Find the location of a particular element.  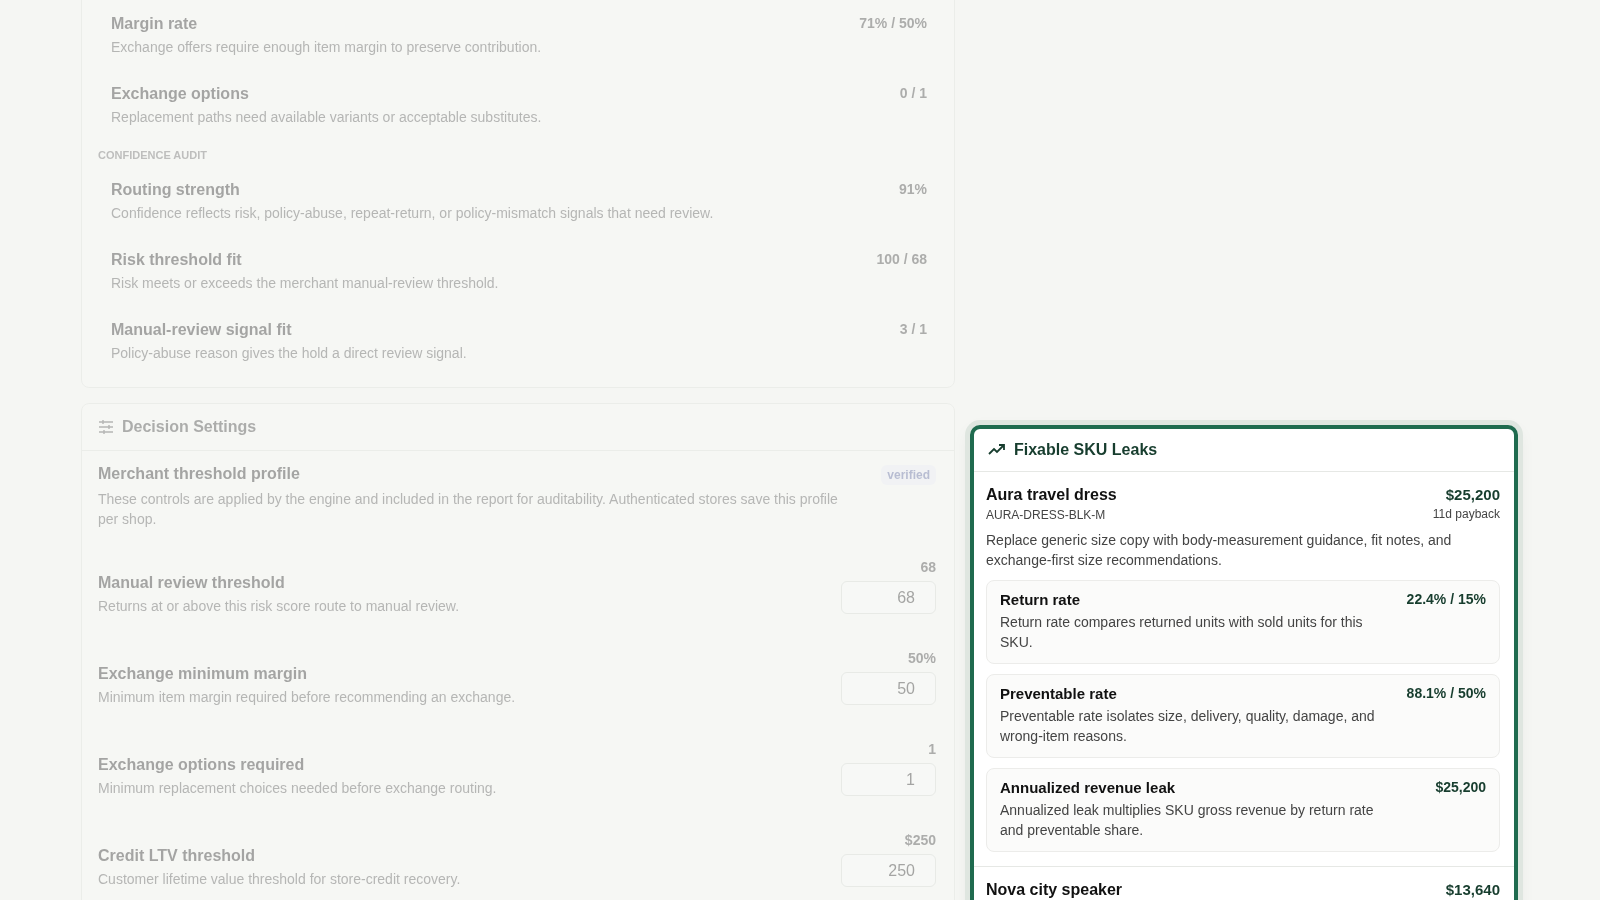

metric-description: Return rate compares returned units with sold units for this SKU. is located at coordinates (1182, 632).